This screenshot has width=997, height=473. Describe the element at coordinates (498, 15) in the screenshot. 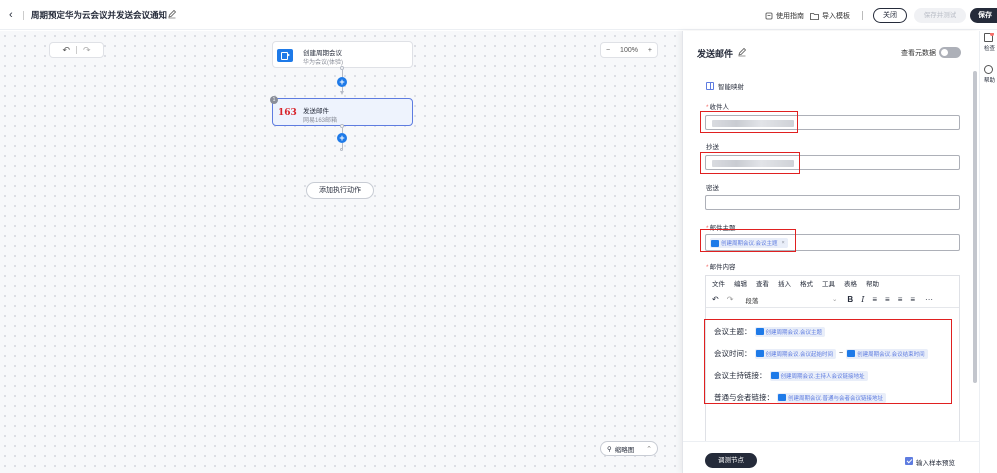

I see `top-bar: ‹ 周期预定华为云会议并发送会议通知 使用指南 导入模板 关闭 保存并测试 保存` at that location.